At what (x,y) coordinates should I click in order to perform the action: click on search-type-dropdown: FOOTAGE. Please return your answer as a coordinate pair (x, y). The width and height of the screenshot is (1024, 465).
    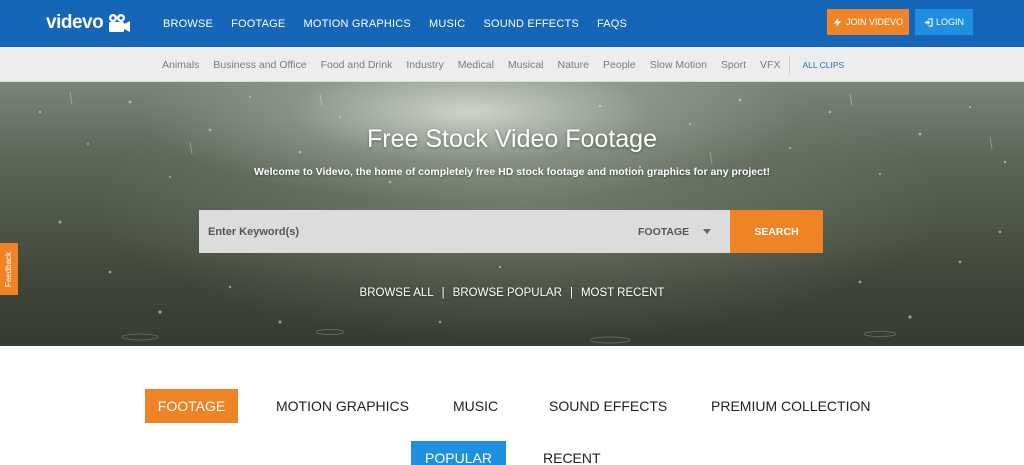
    Looking at the image, I should click on (684, 231).